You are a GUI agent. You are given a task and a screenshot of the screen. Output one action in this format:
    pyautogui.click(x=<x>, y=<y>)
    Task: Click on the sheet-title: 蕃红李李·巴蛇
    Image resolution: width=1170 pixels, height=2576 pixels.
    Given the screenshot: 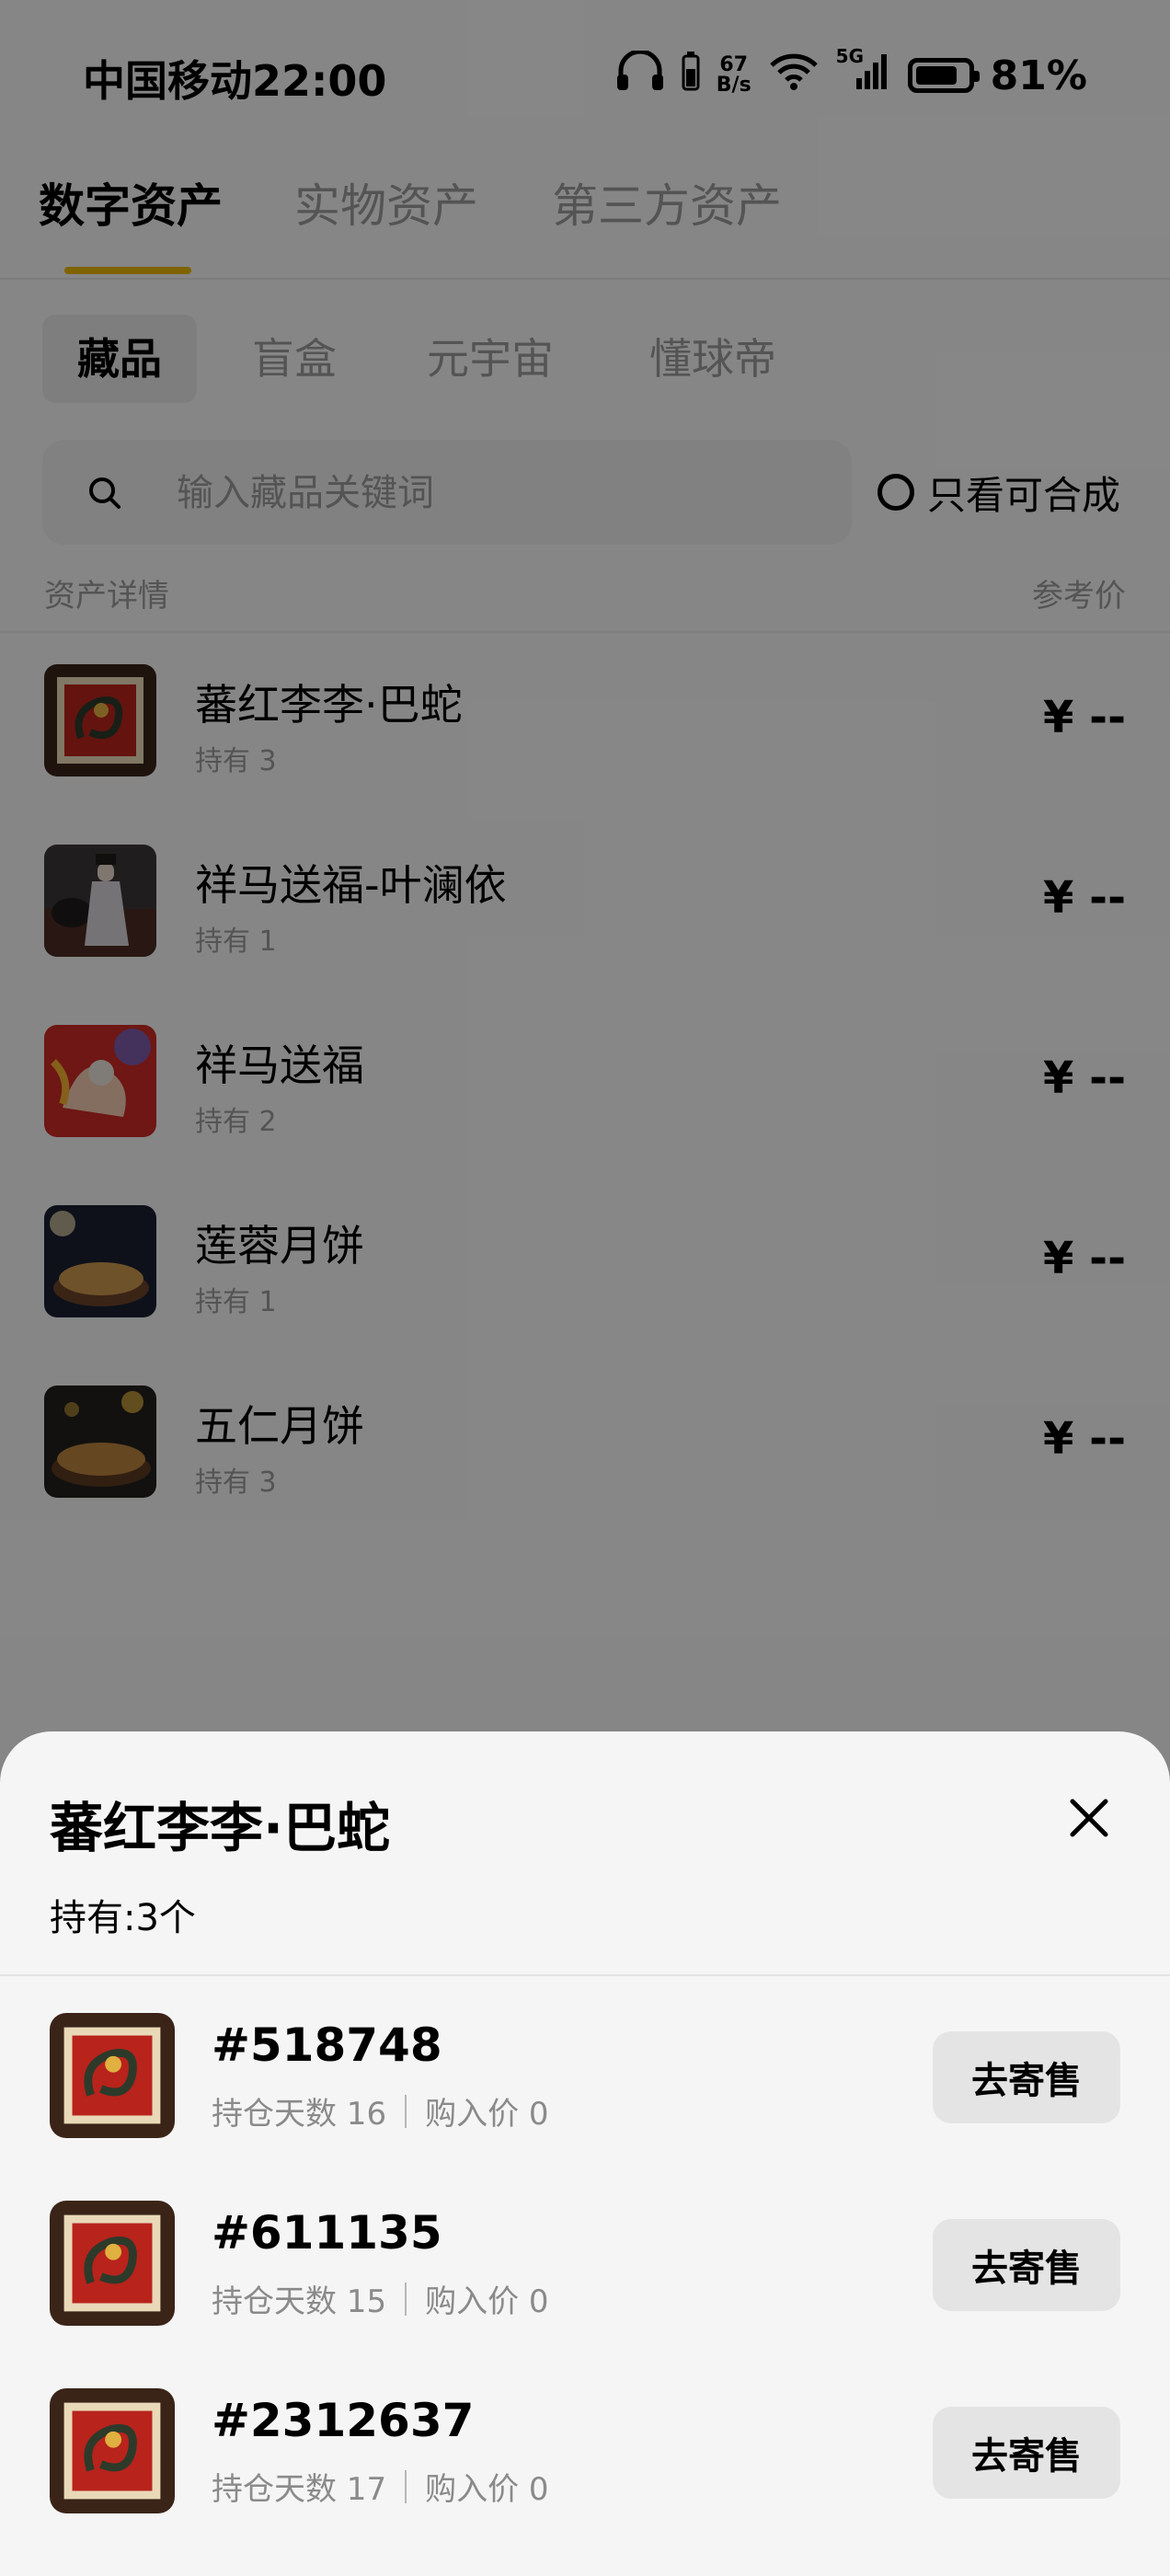 What is the action you would take?
    pyautogui.click(x=220, y=1828)
    